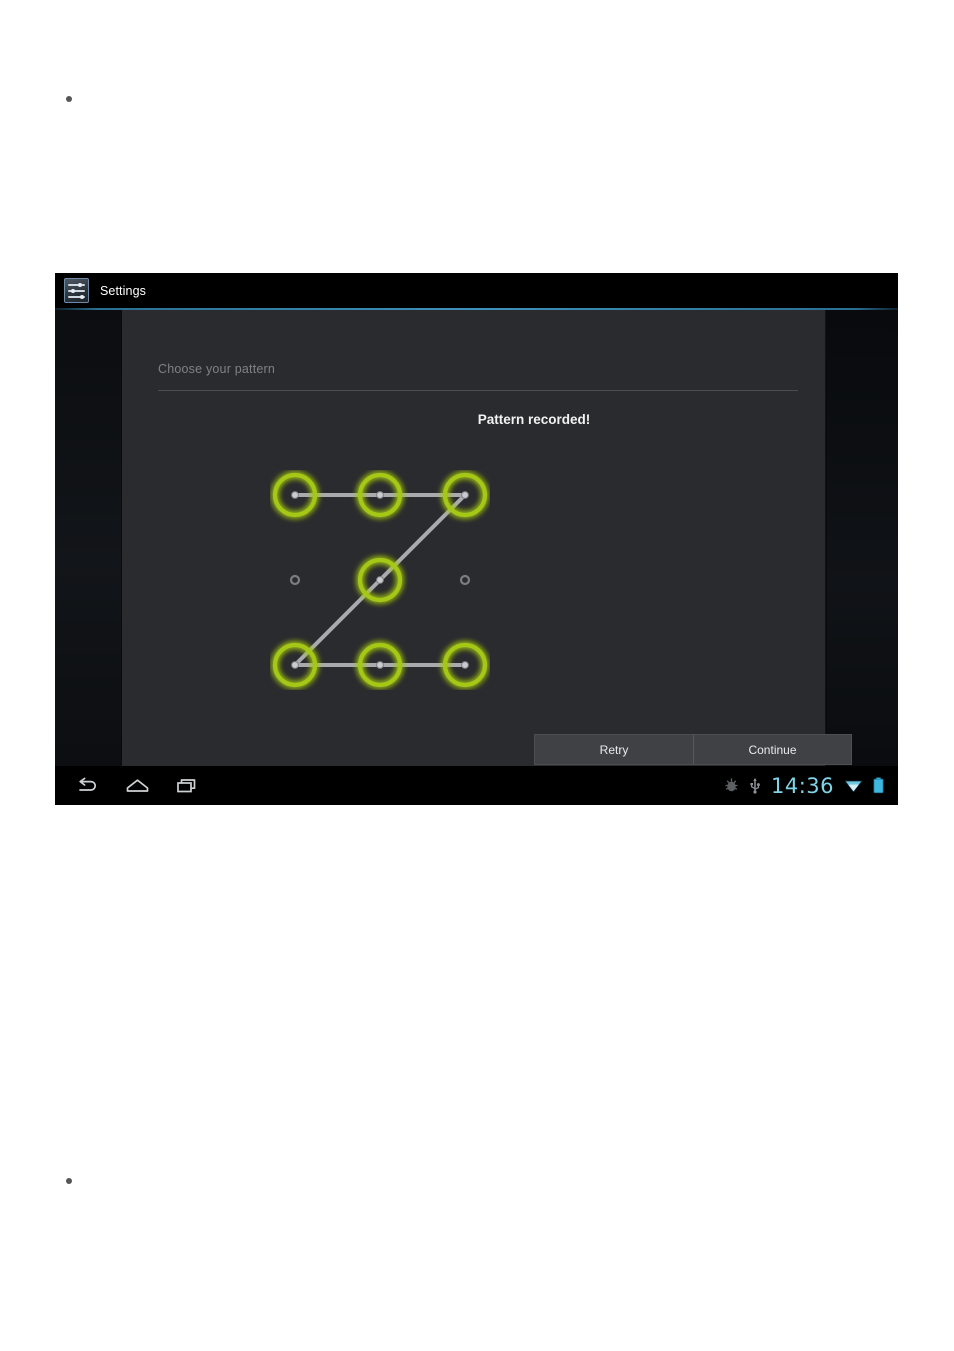  What do you see at coordinates (476, 290) in the screenshot?
I see `android-action-bar: Settings` at bounding box center [476, 290].